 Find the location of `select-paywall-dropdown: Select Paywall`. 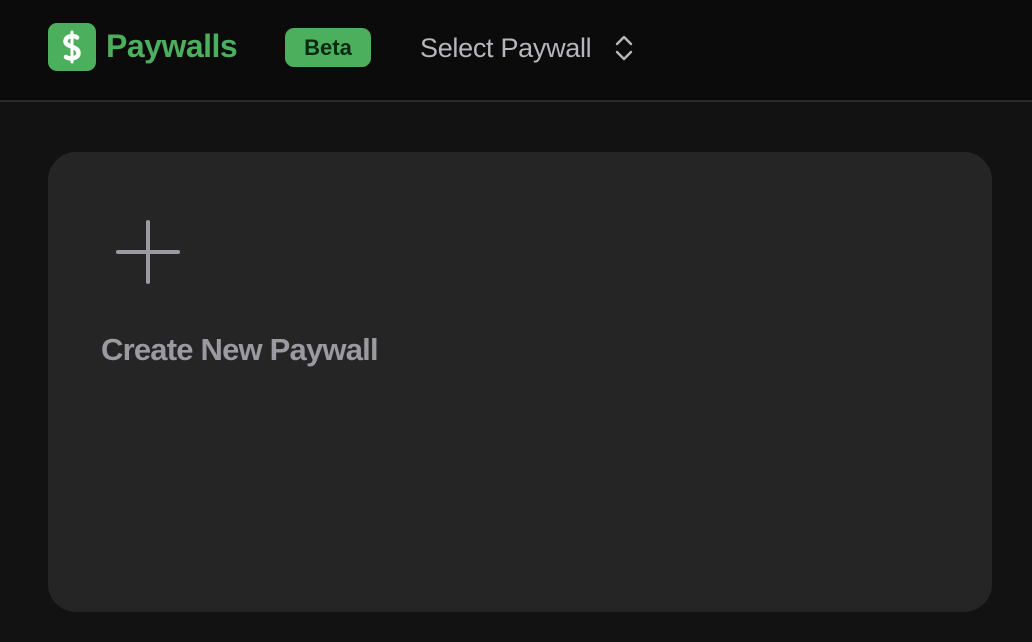

select-paywall-dropdown: Select Paywall is located at coordinates (527, 48).